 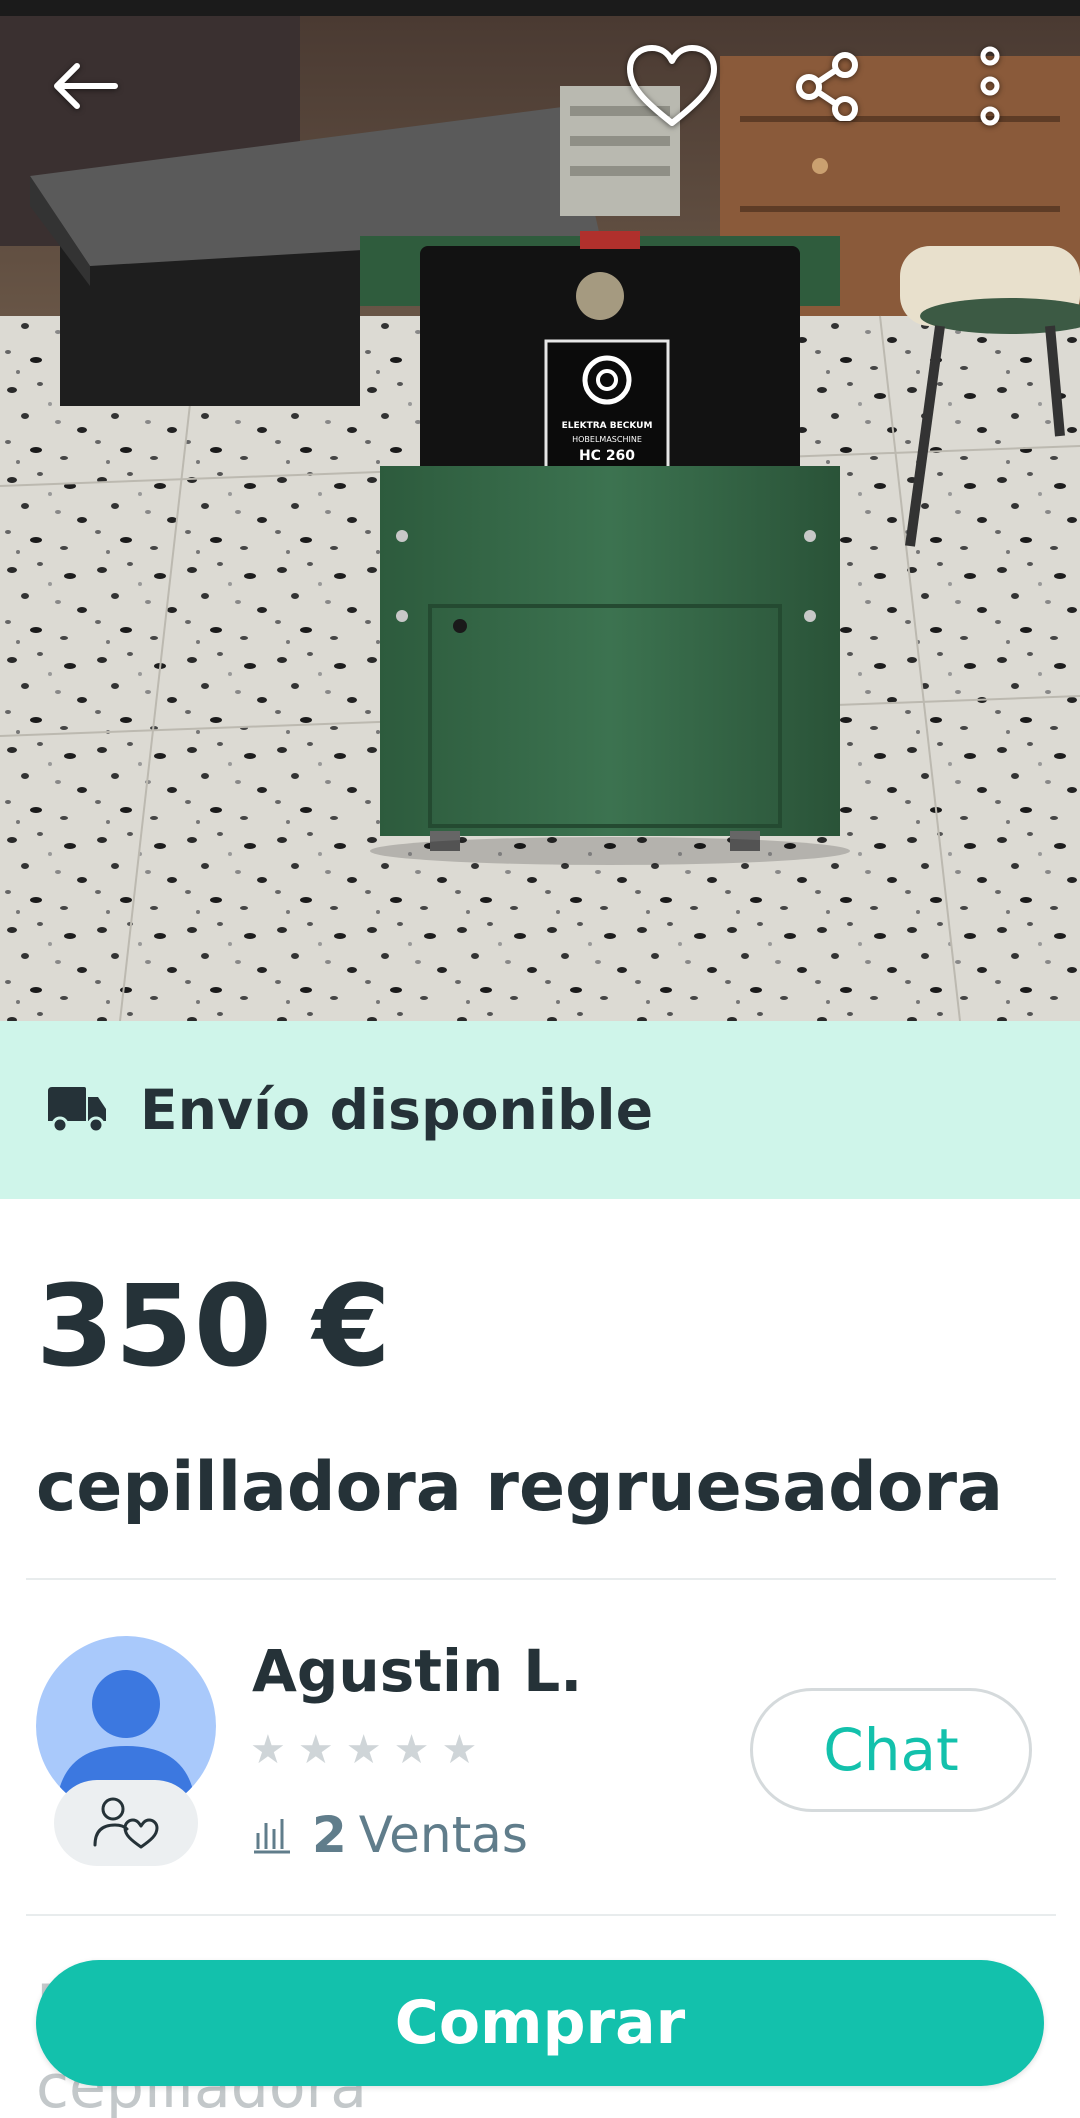 What do you see at coordinates (891, 1750) in the screenshot?
I see `chat-button: Chat` at bounding box center [891, 1750].